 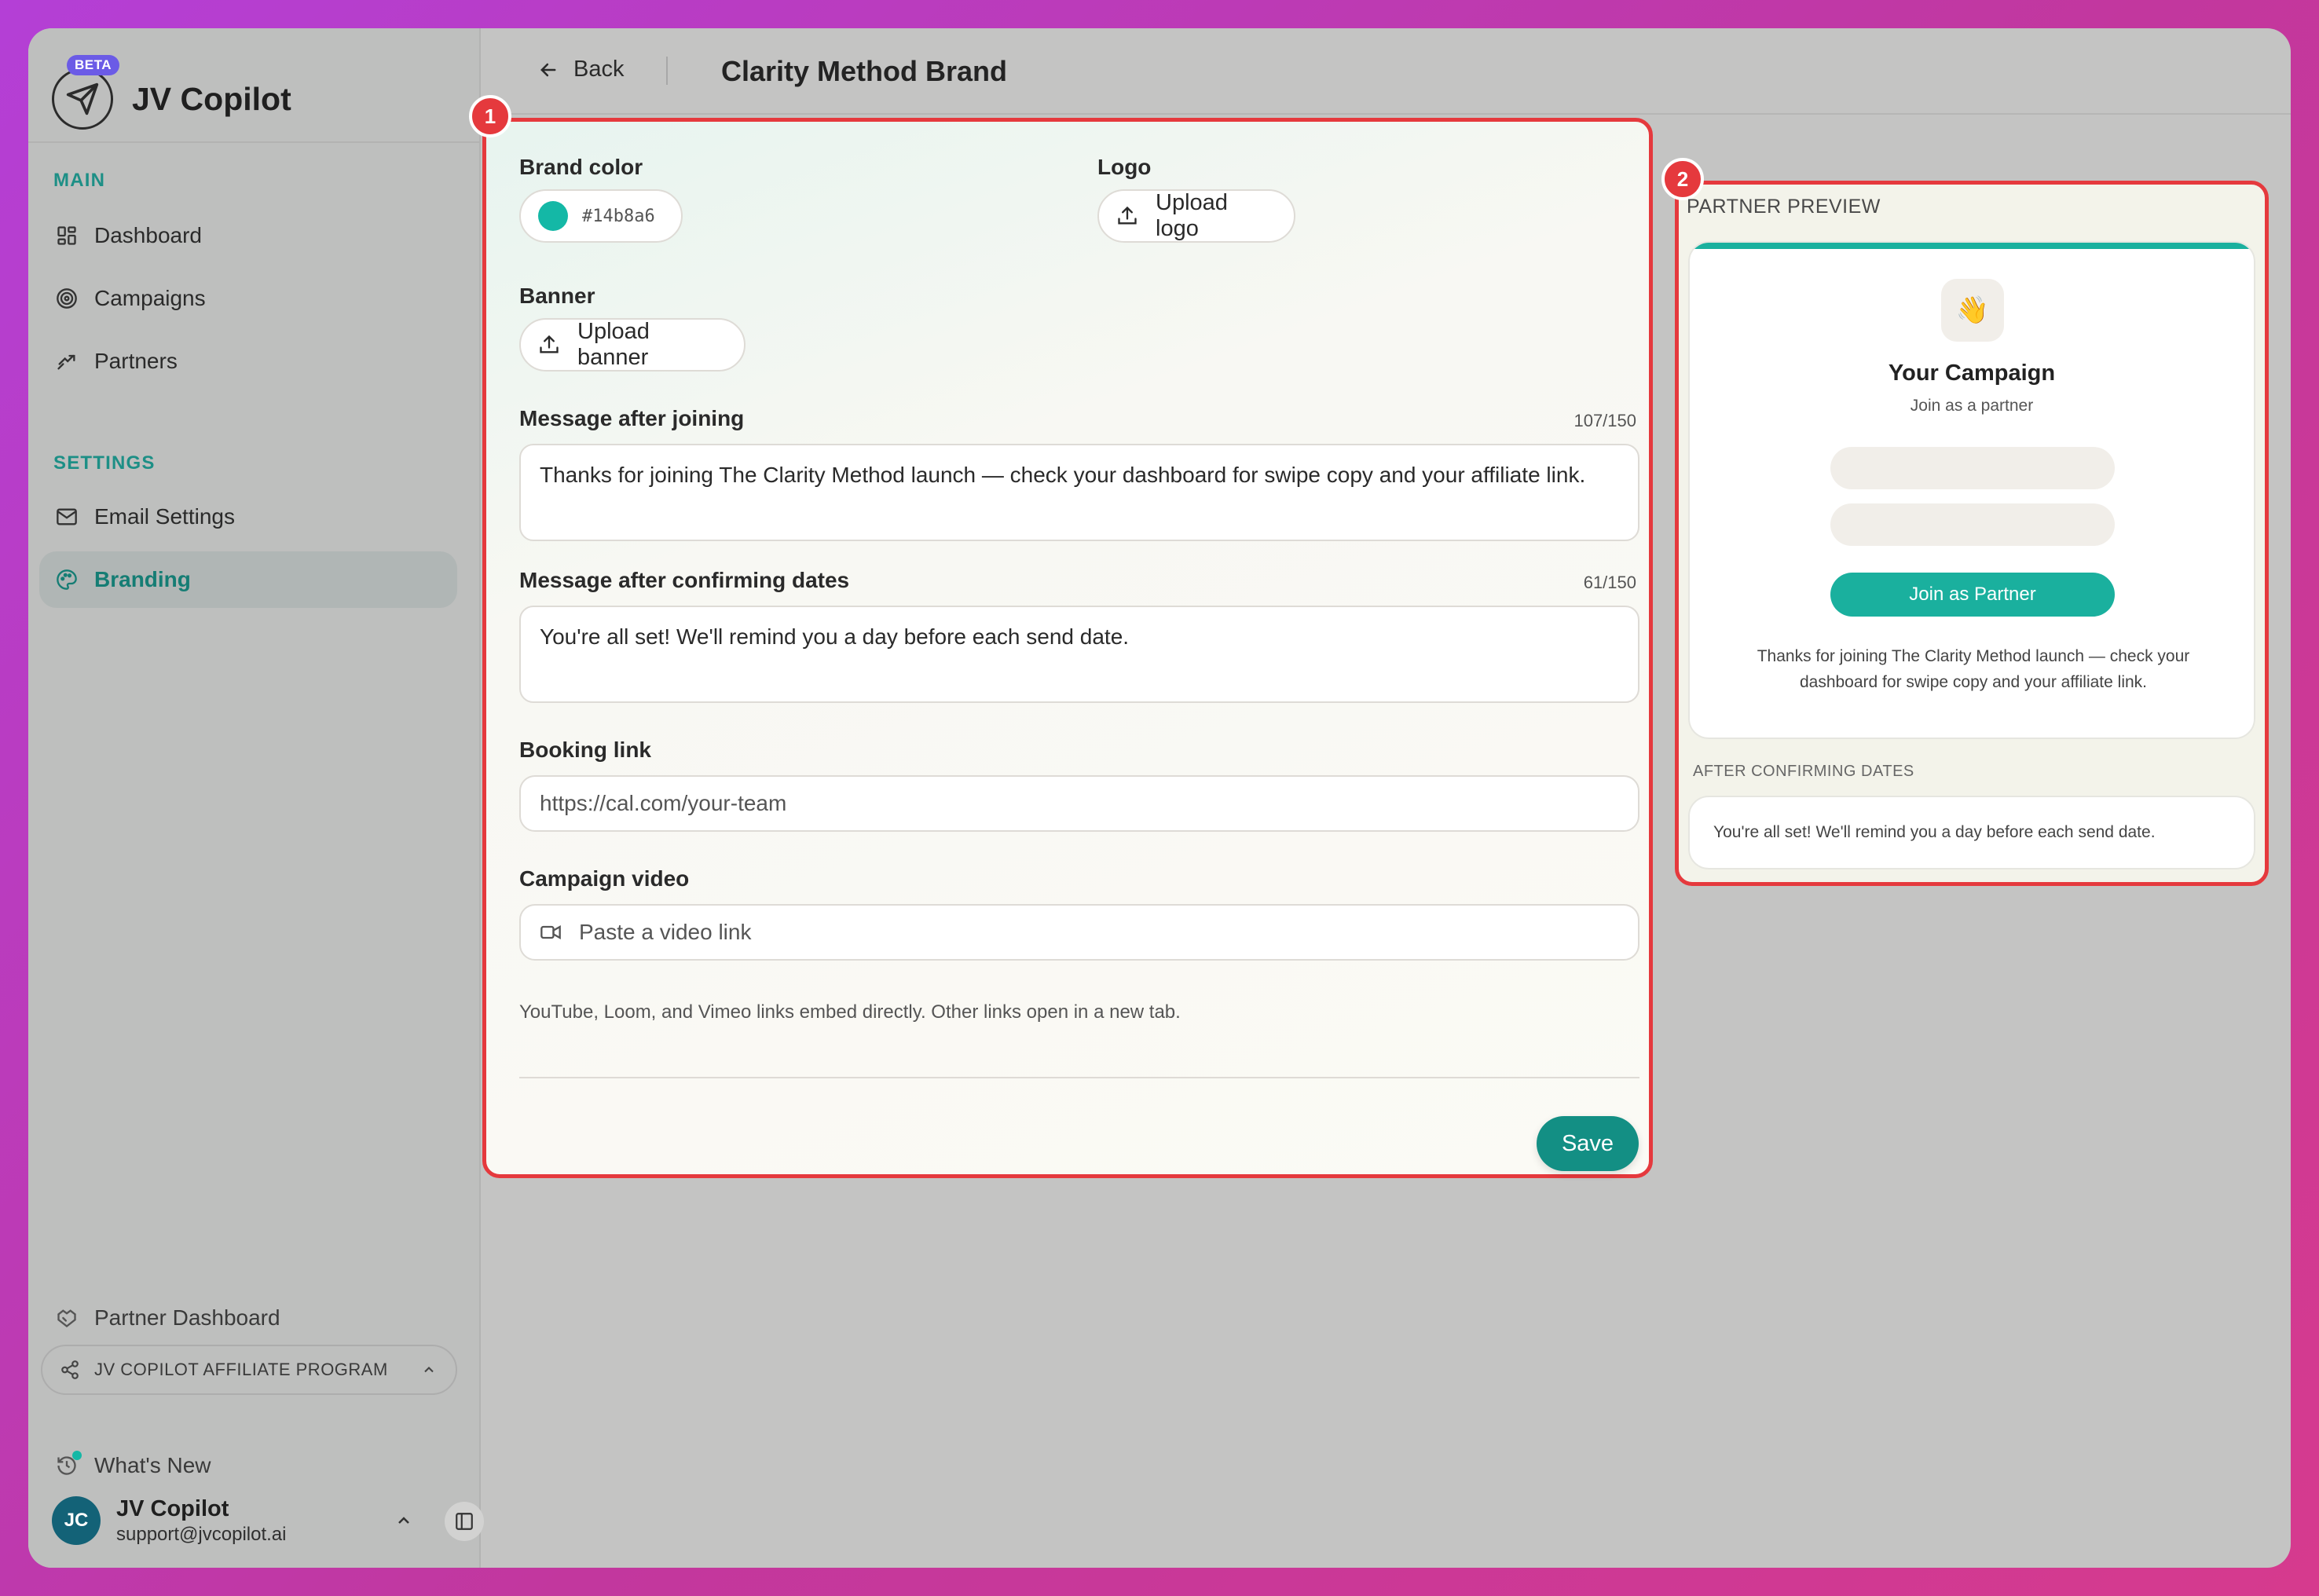 I want to click on color-swatch, so click(x=553, y=216).